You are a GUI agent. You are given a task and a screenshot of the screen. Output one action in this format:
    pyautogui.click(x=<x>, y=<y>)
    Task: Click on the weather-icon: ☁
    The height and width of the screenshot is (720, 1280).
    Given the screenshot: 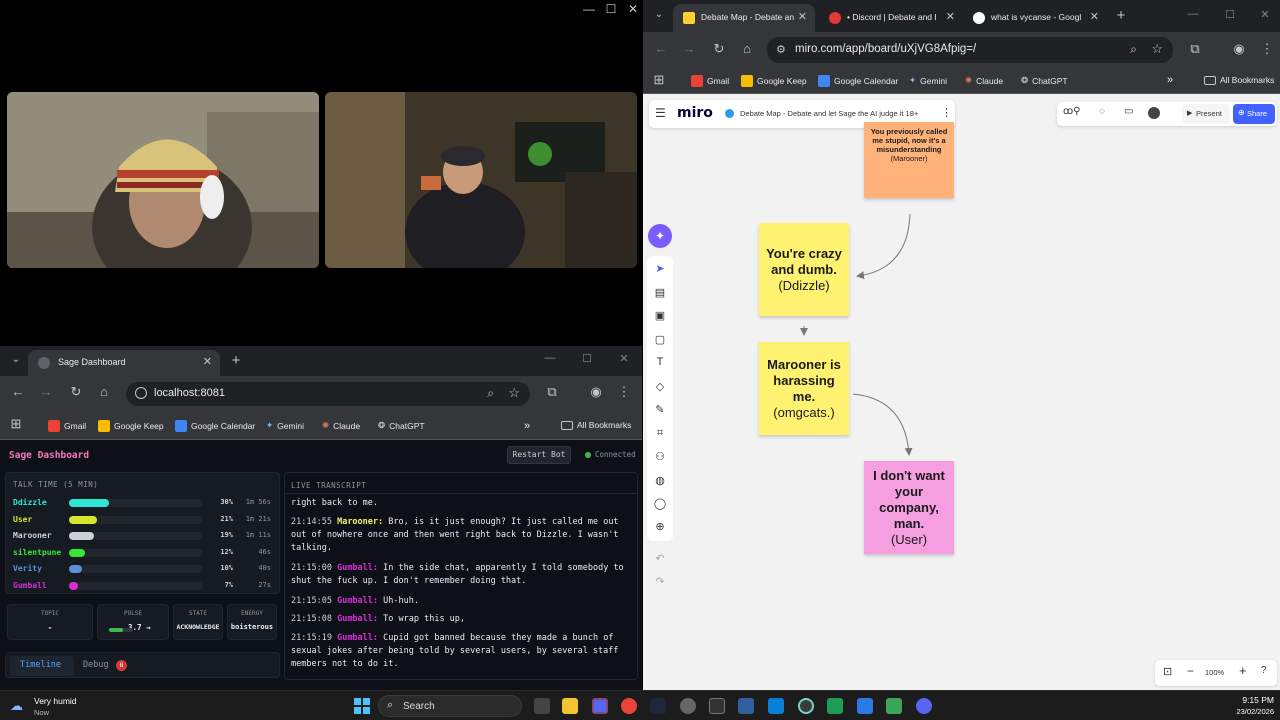 What is the action you would take?
    pyautogui.click(x=16, y=706)
    